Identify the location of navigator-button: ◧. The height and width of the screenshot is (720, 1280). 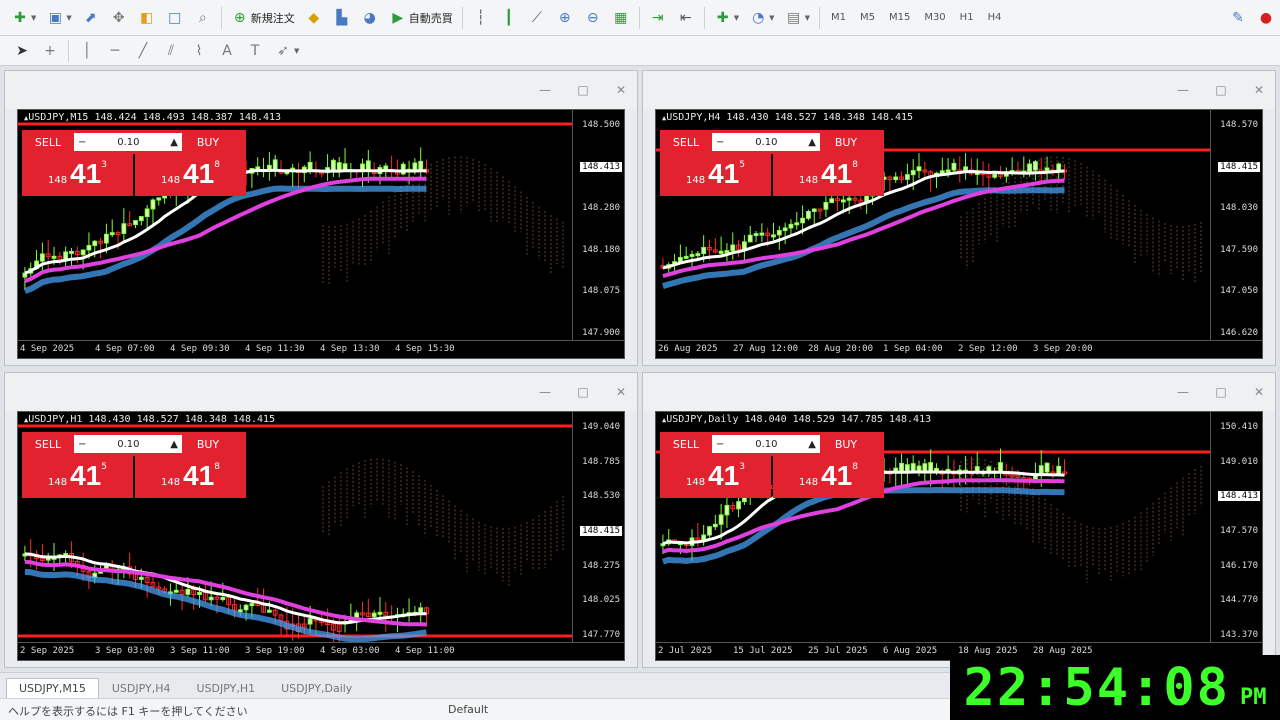
(147, 18).